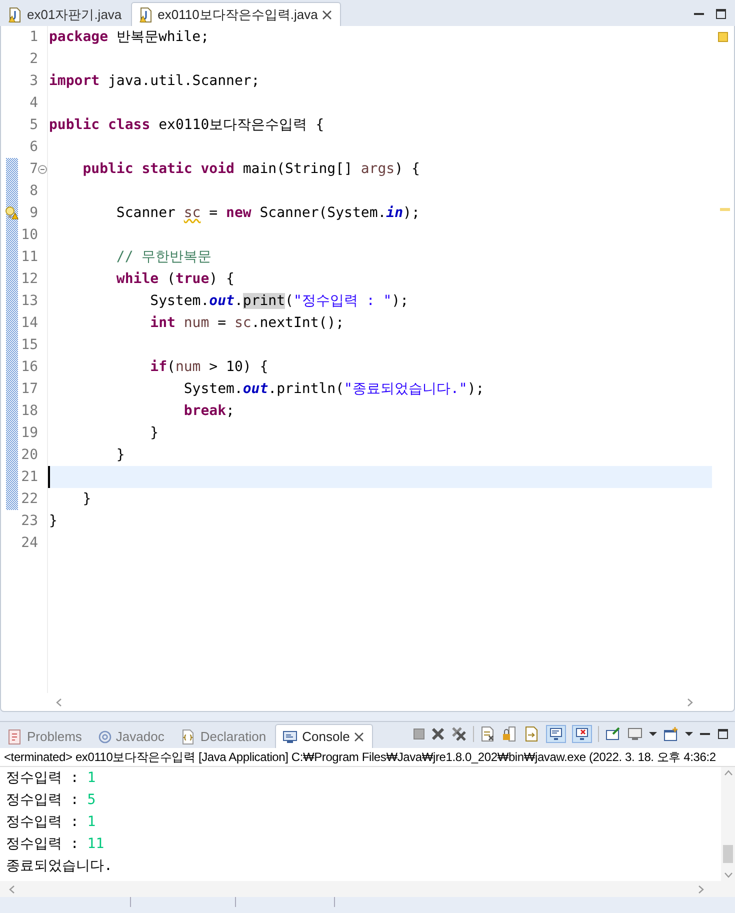 Image resolution: width=735 pixels, height=913 pixels. Describe the element at coordinates (671, 734) in the screenshot. I see `new-window-icon` at that location.